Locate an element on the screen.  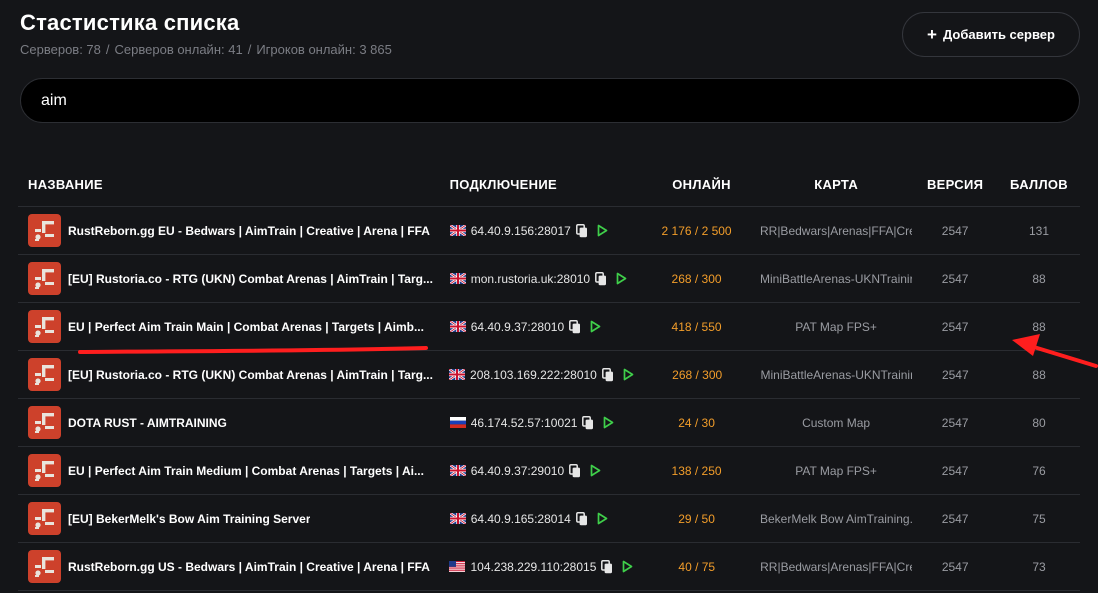
server-address: 64.40.9.37:28010 is located at coordinates (517, 326).